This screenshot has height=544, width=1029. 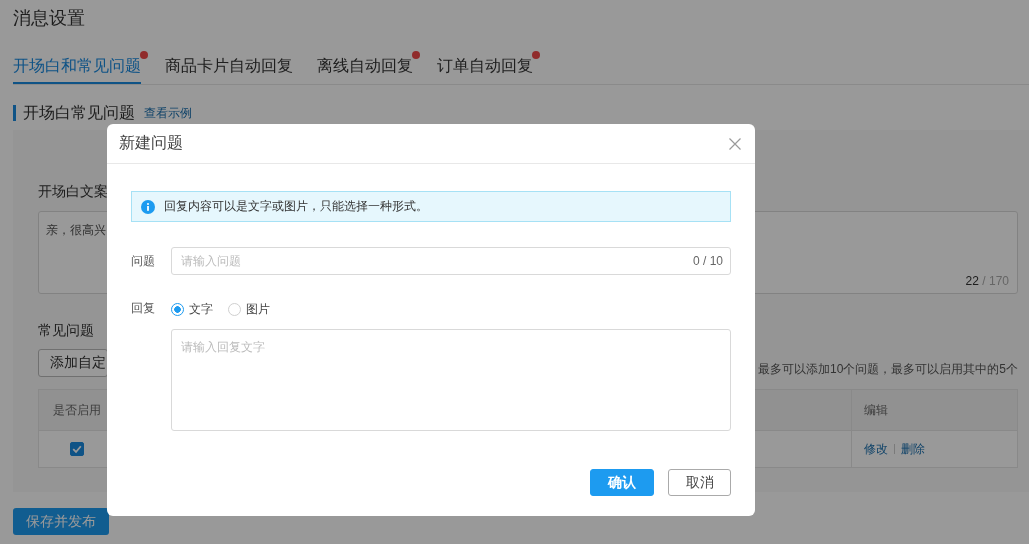 What do you see at coordinates (249, 309) in the screenshot?
I see `reply-type-option: 图片` at bounding box center [249, 309].